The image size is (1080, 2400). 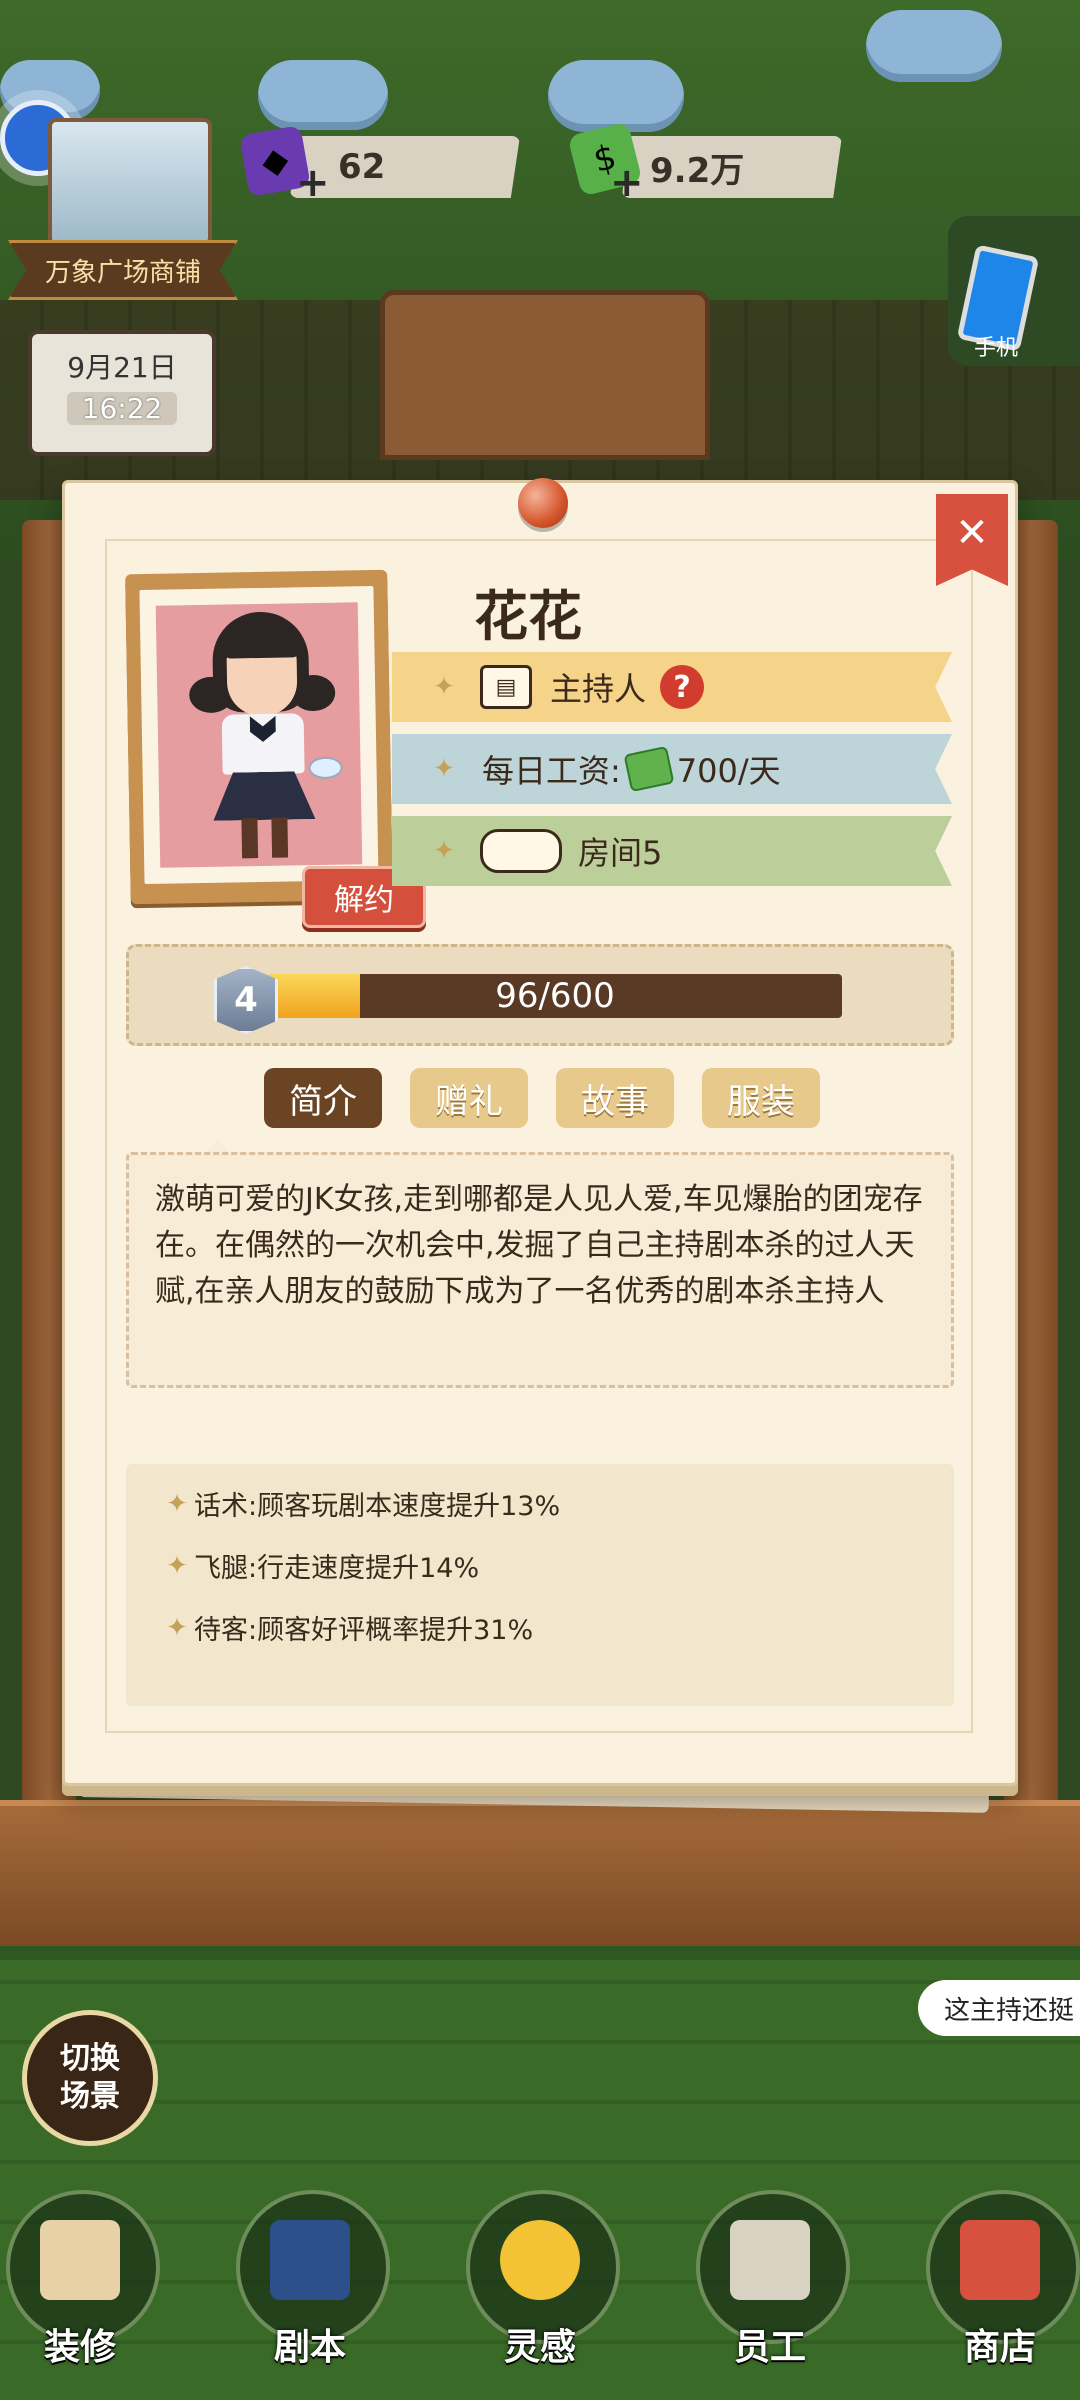 I want to click on sofa-icon, so click(x=521, y=851).